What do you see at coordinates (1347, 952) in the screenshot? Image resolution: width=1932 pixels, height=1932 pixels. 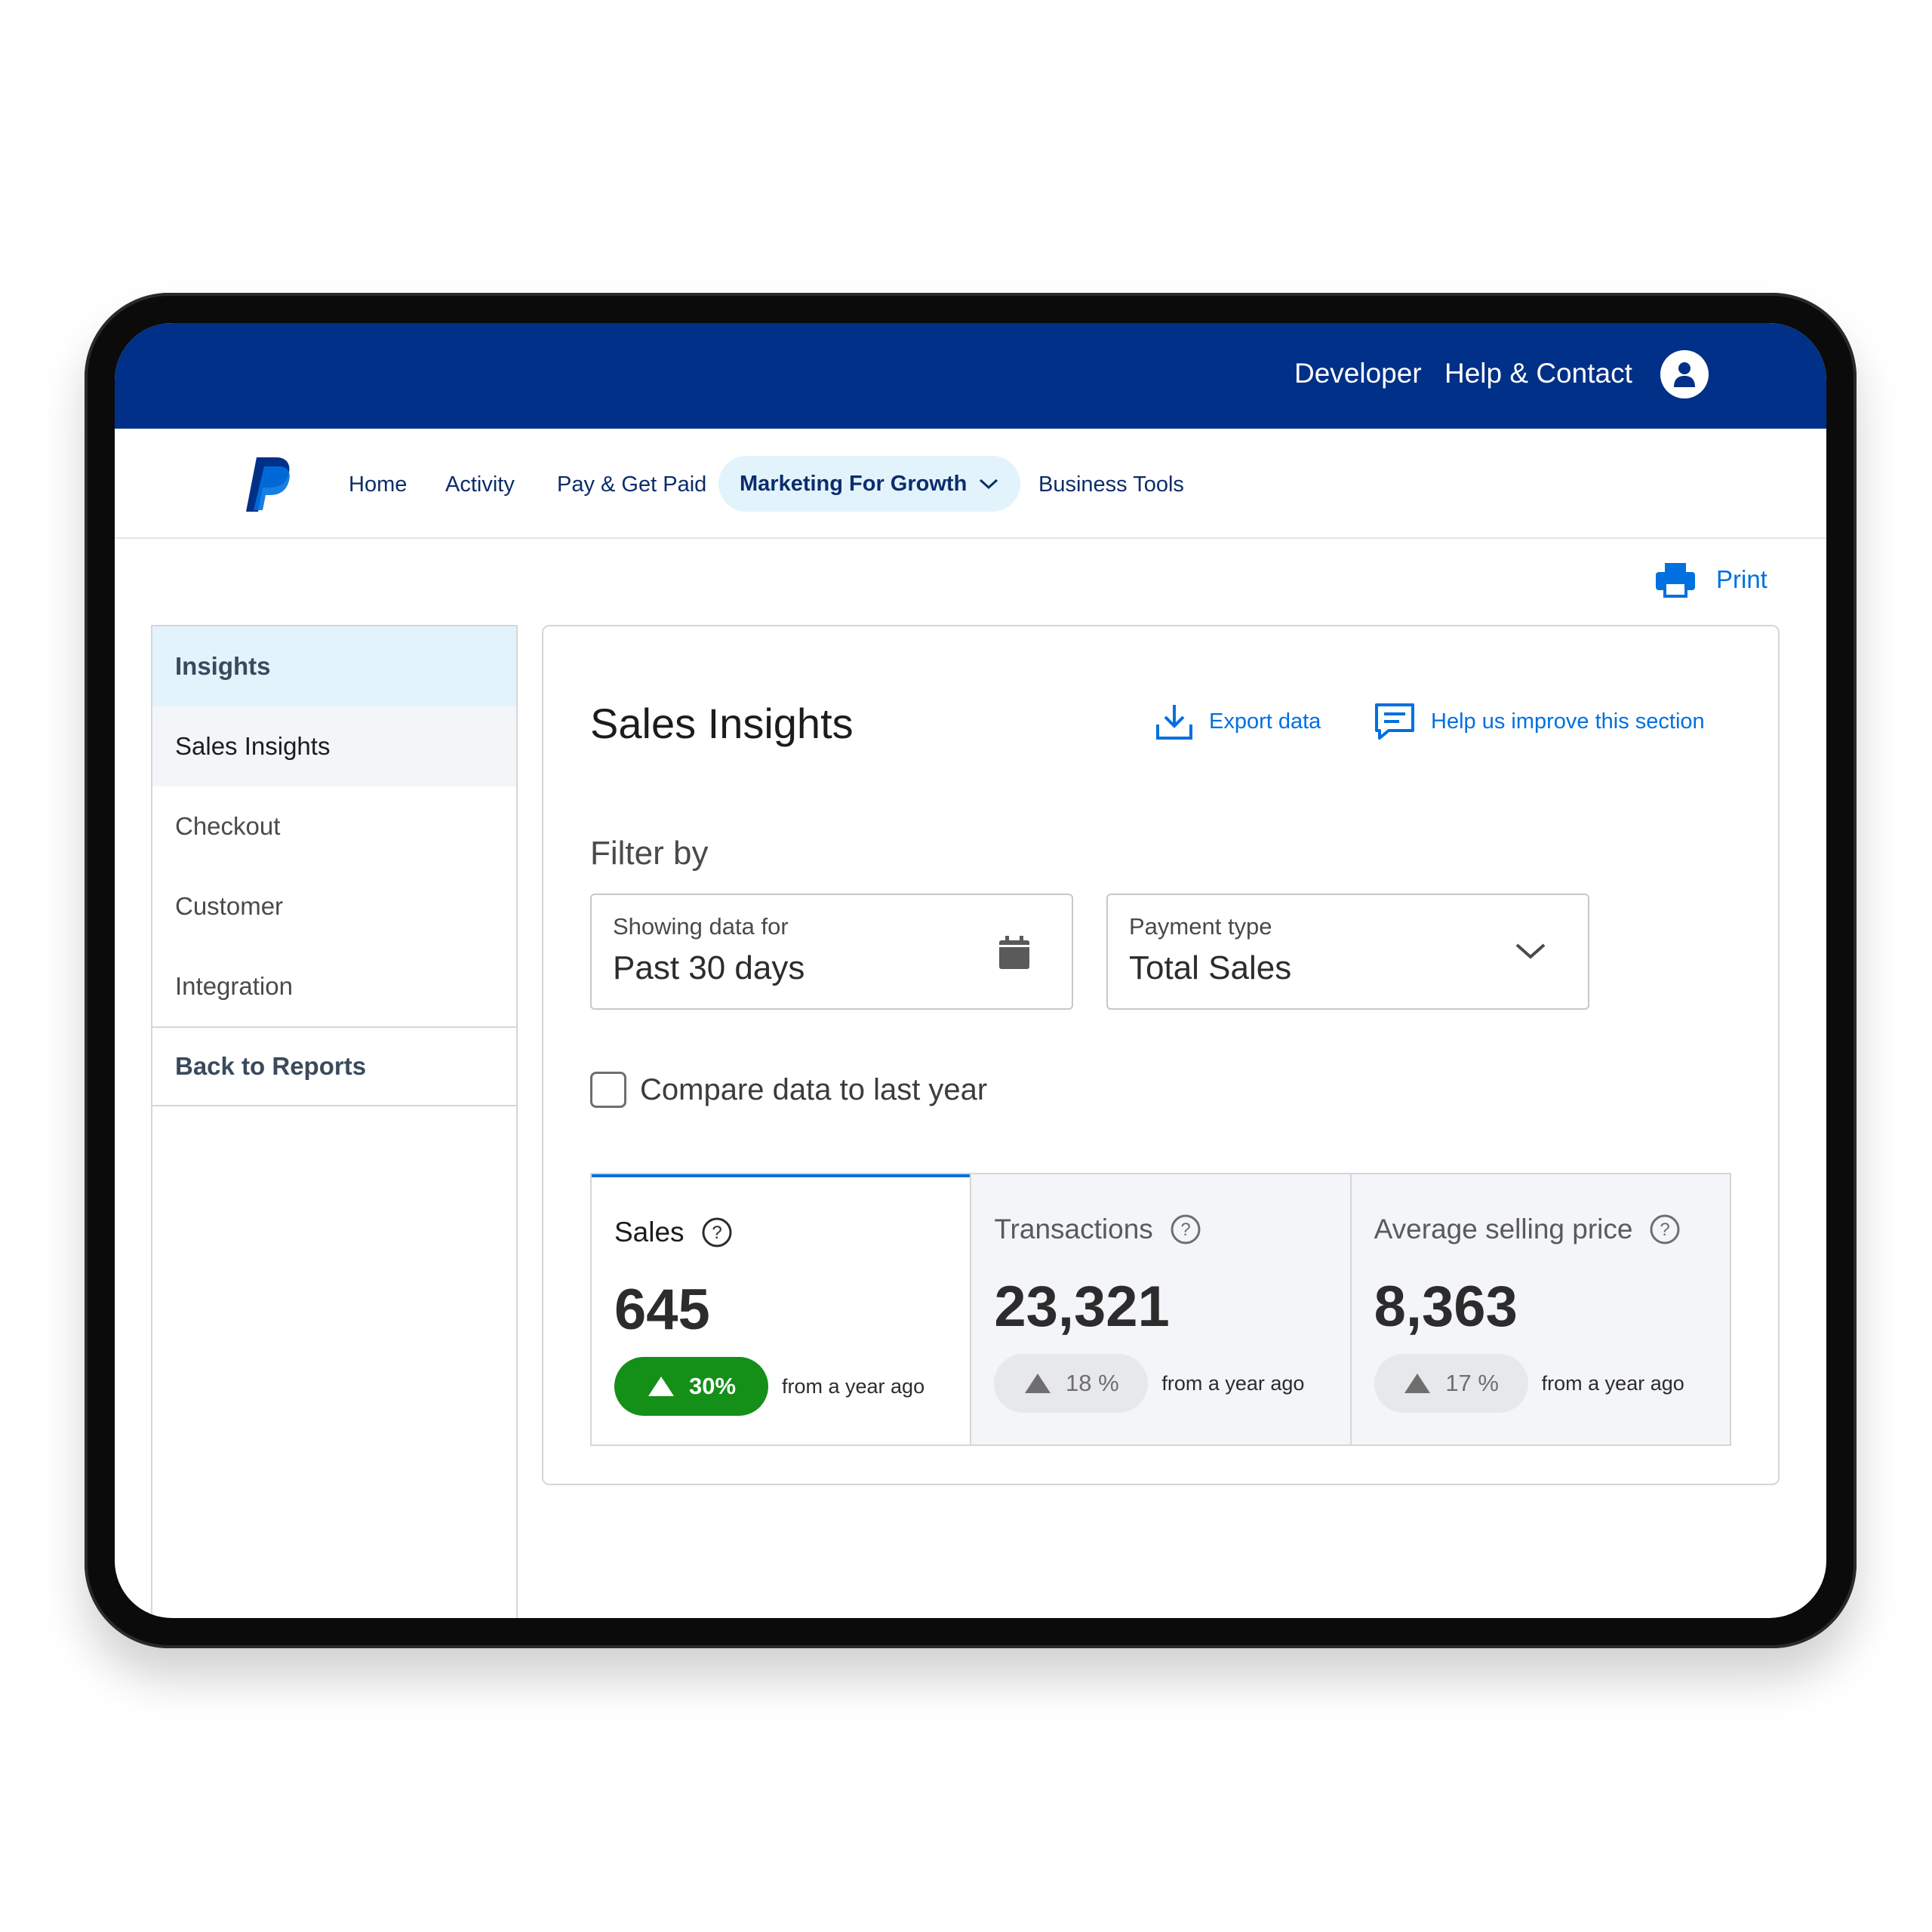 I see `payment-type-select: Payment type Total Sales` at bounding box center [1347, 952].